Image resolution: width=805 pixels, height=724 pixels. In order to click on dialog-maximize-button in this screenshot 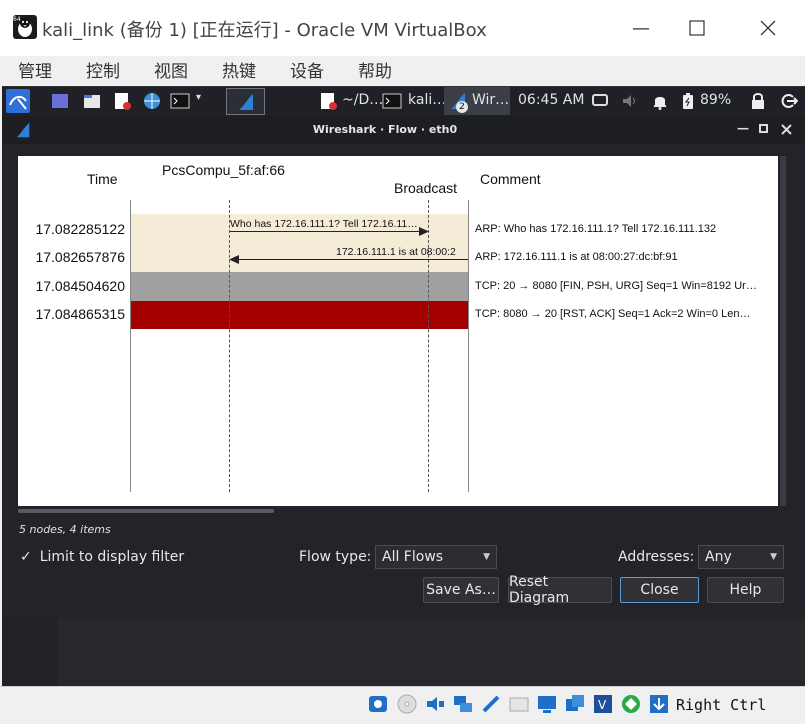, I will do `click(763, 128)`.